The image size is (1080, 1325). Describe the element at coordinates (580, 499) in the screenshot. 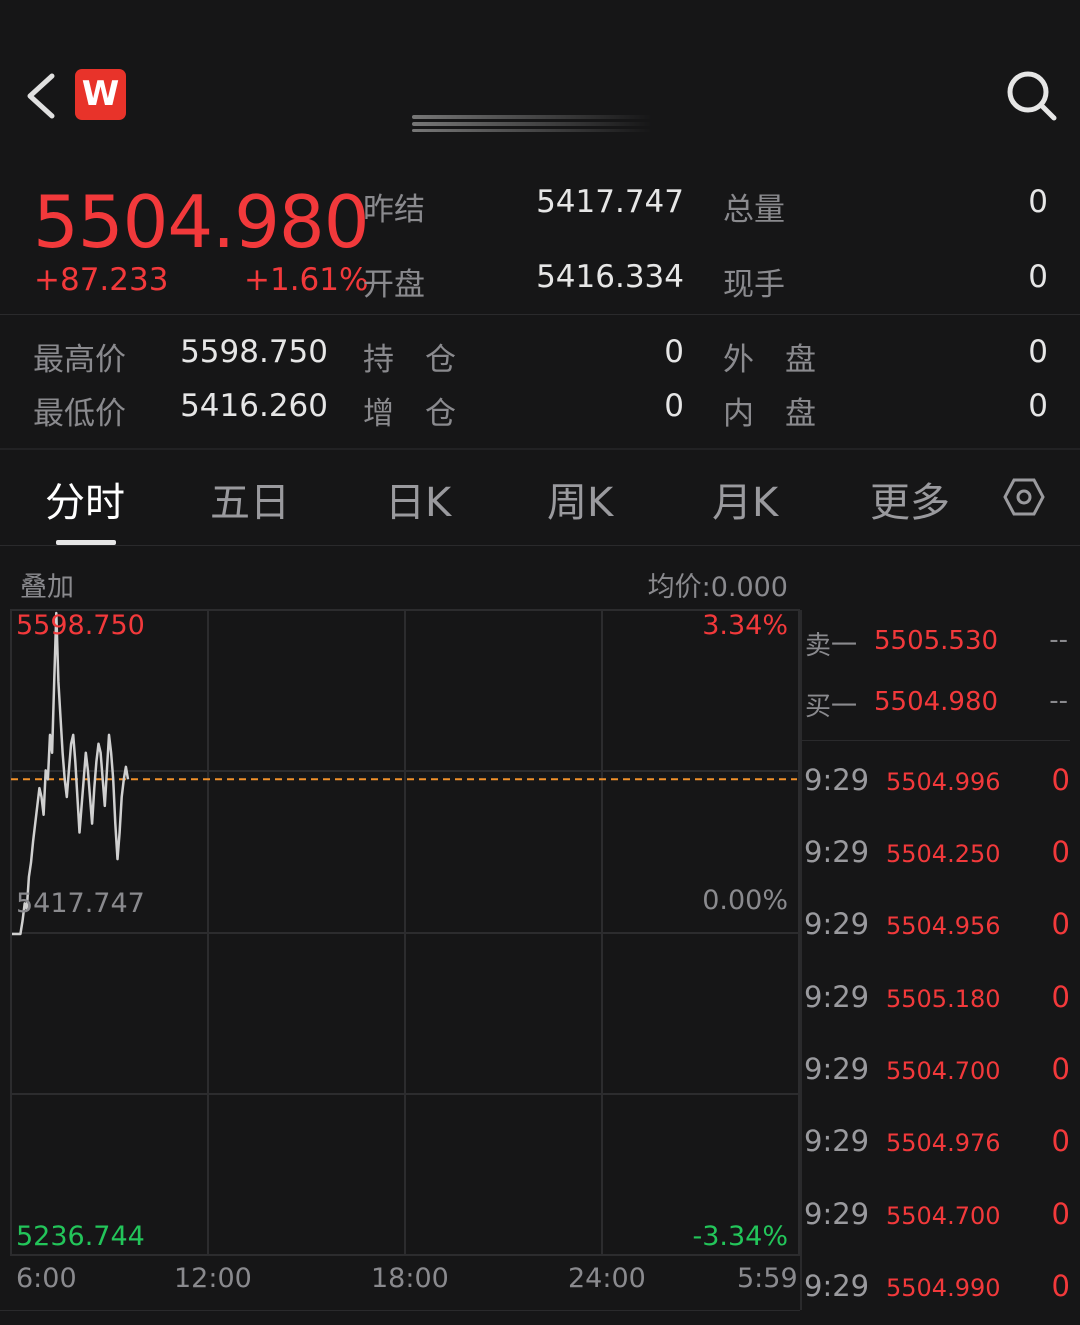

I see `tab-weekly-k: 周K` at that location.